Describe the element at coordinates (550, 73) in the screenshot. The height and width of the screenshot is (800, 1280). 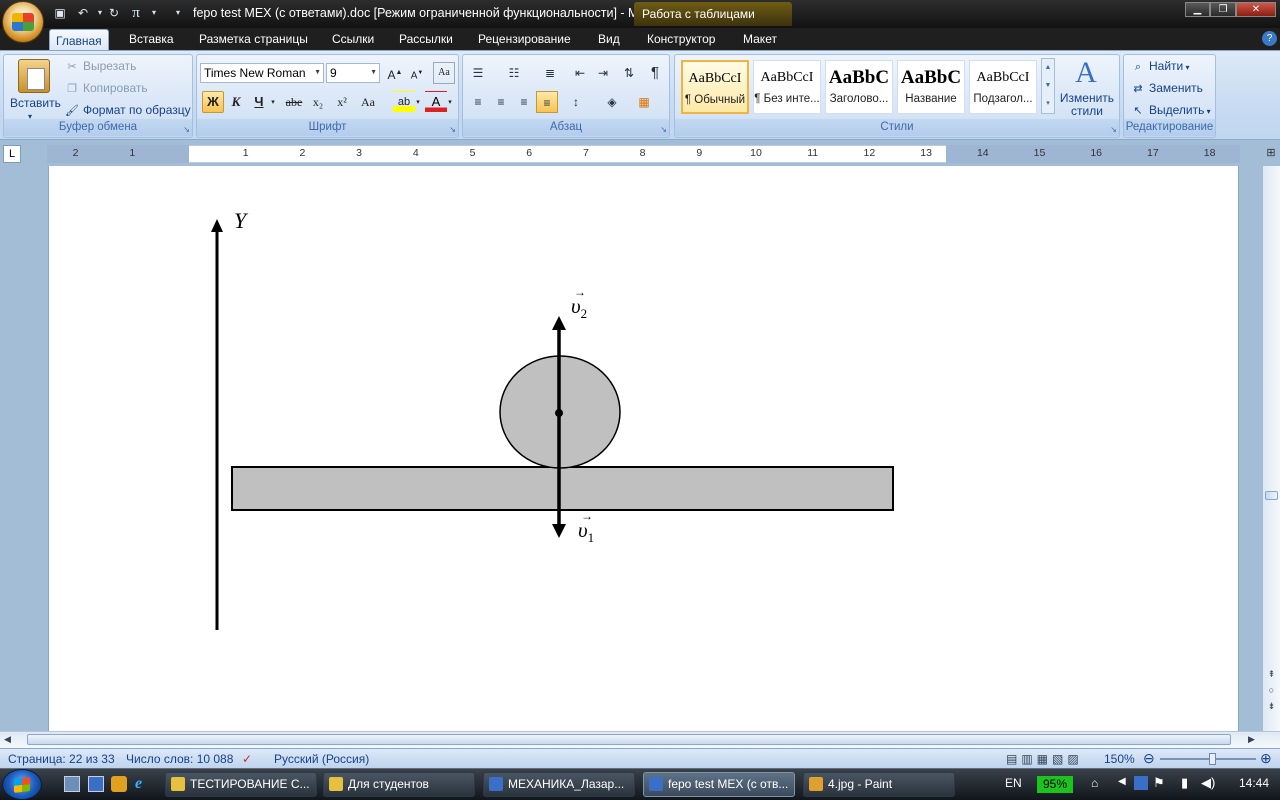
I see `multilevel-list-icon: ≣` at that location.